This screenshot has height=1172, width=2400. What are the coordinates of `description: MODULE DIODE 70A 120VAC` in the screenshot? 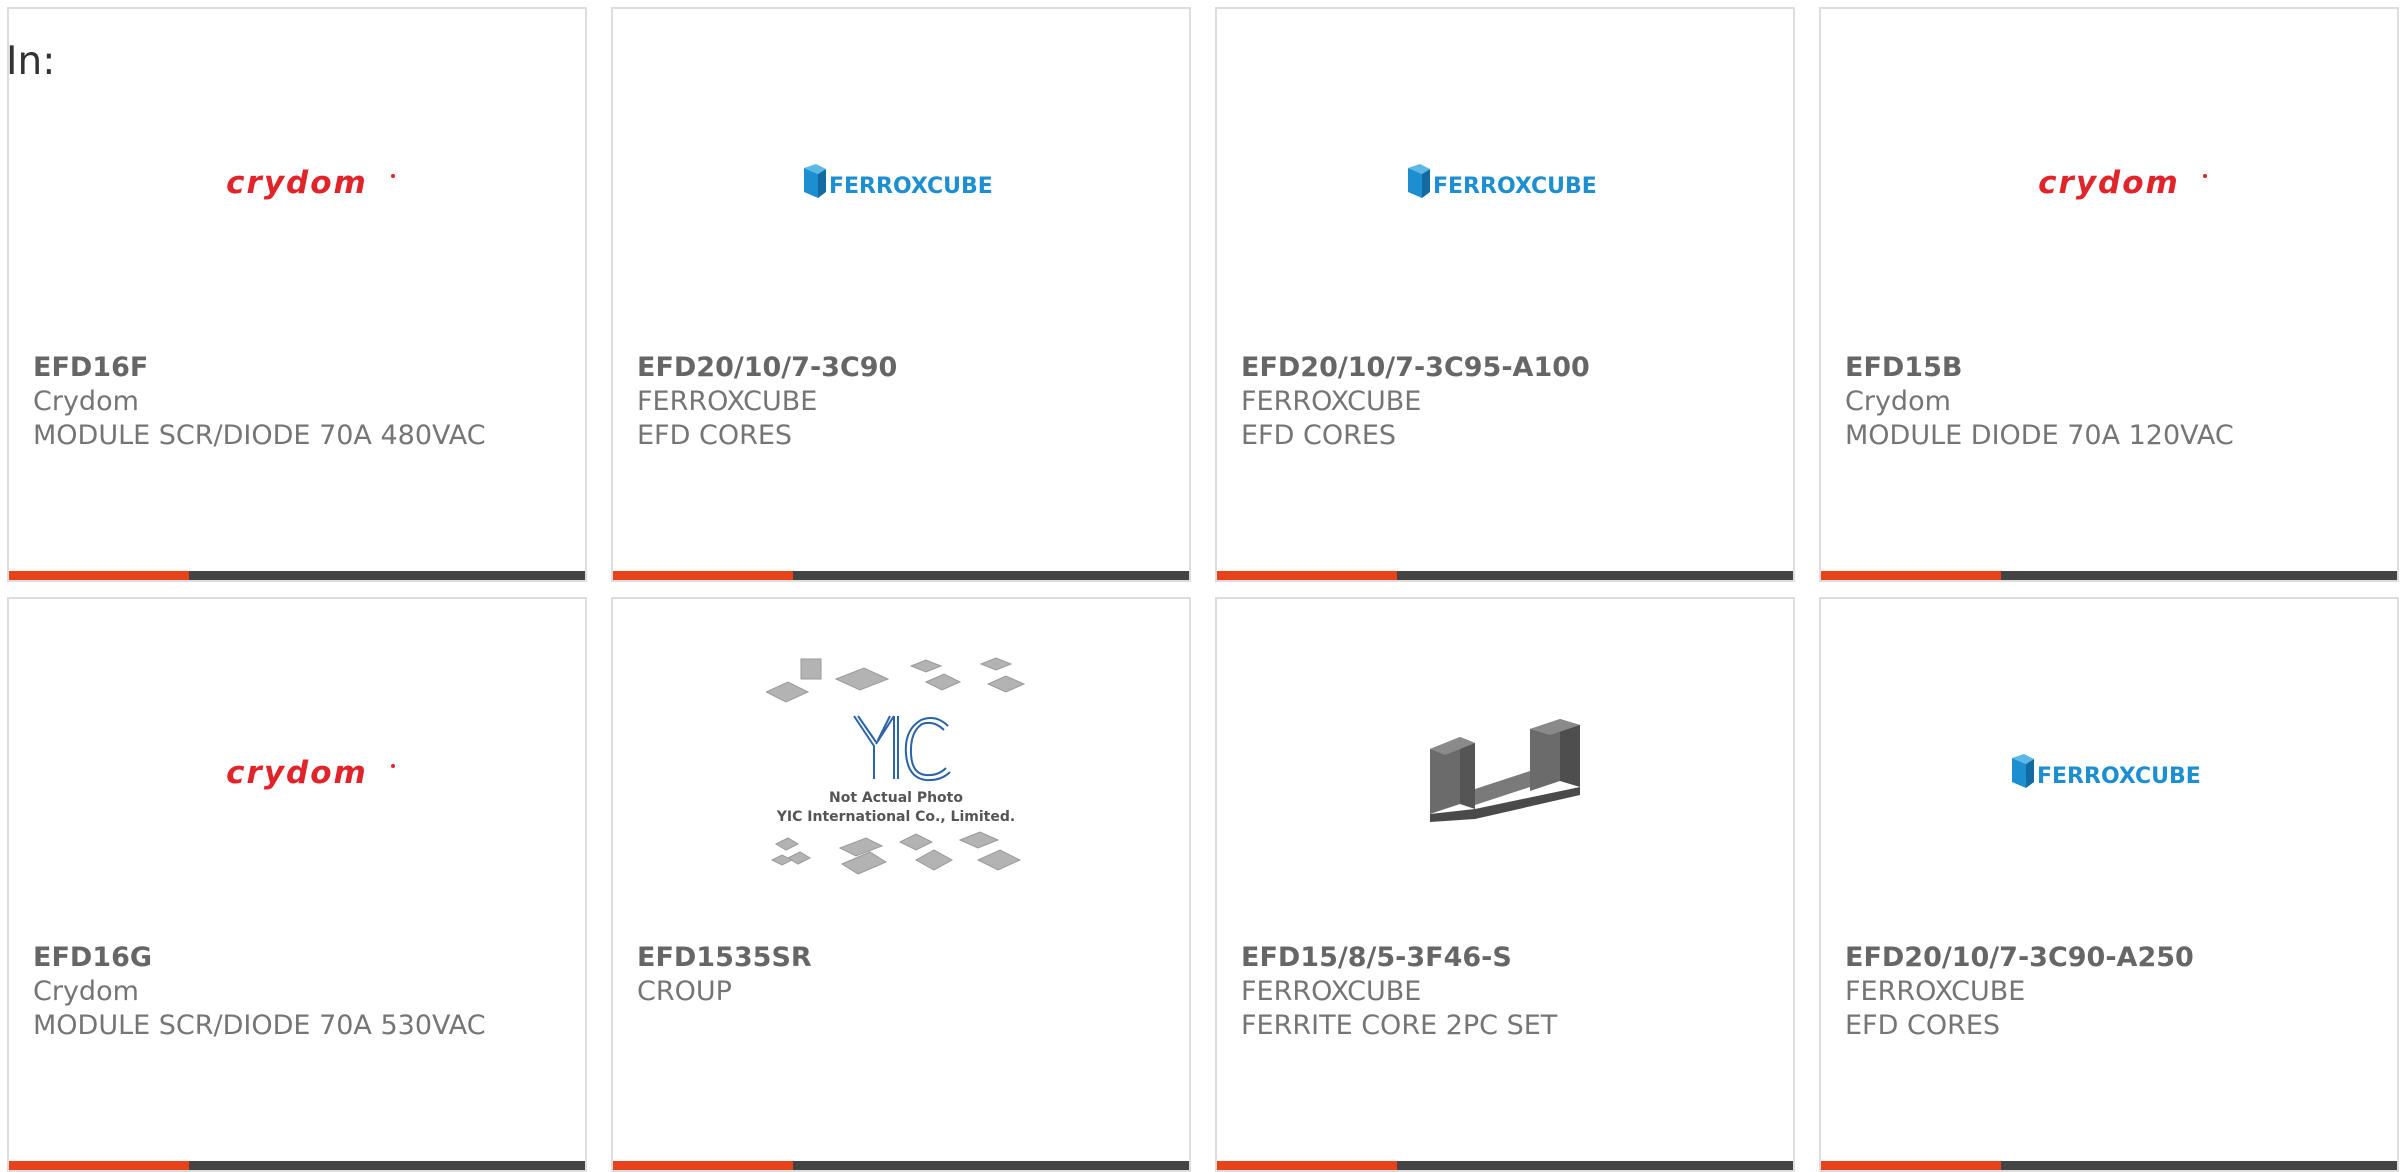 It's located at (2039, 435).